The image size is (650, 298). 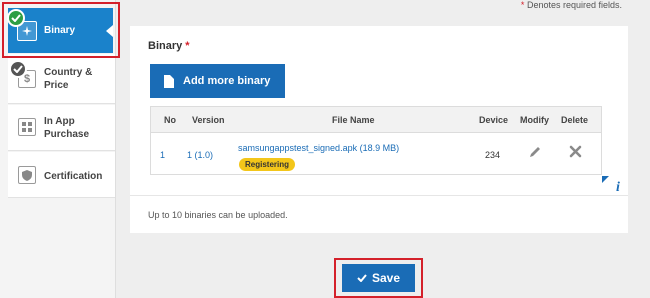 I want to click on row-file-link: samsungappstest_signed.apk (18.9 MB), so click(x=318, y=148).